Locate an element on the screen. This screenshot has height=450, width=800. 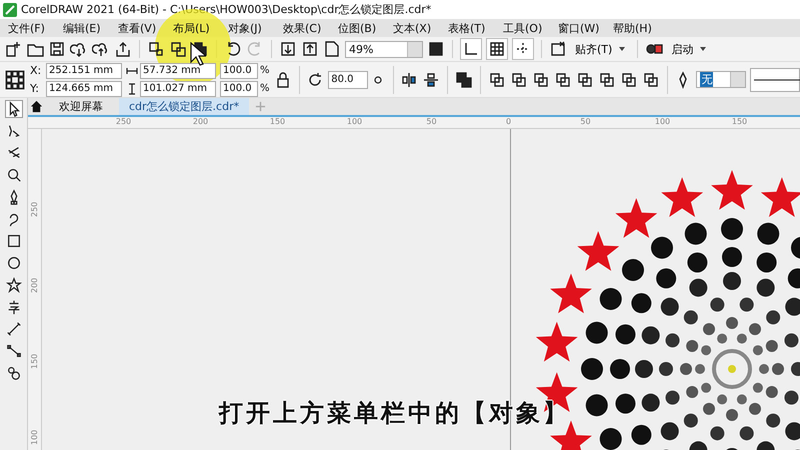
menu-item: 表格(T) is located at coordinates (471, 28).